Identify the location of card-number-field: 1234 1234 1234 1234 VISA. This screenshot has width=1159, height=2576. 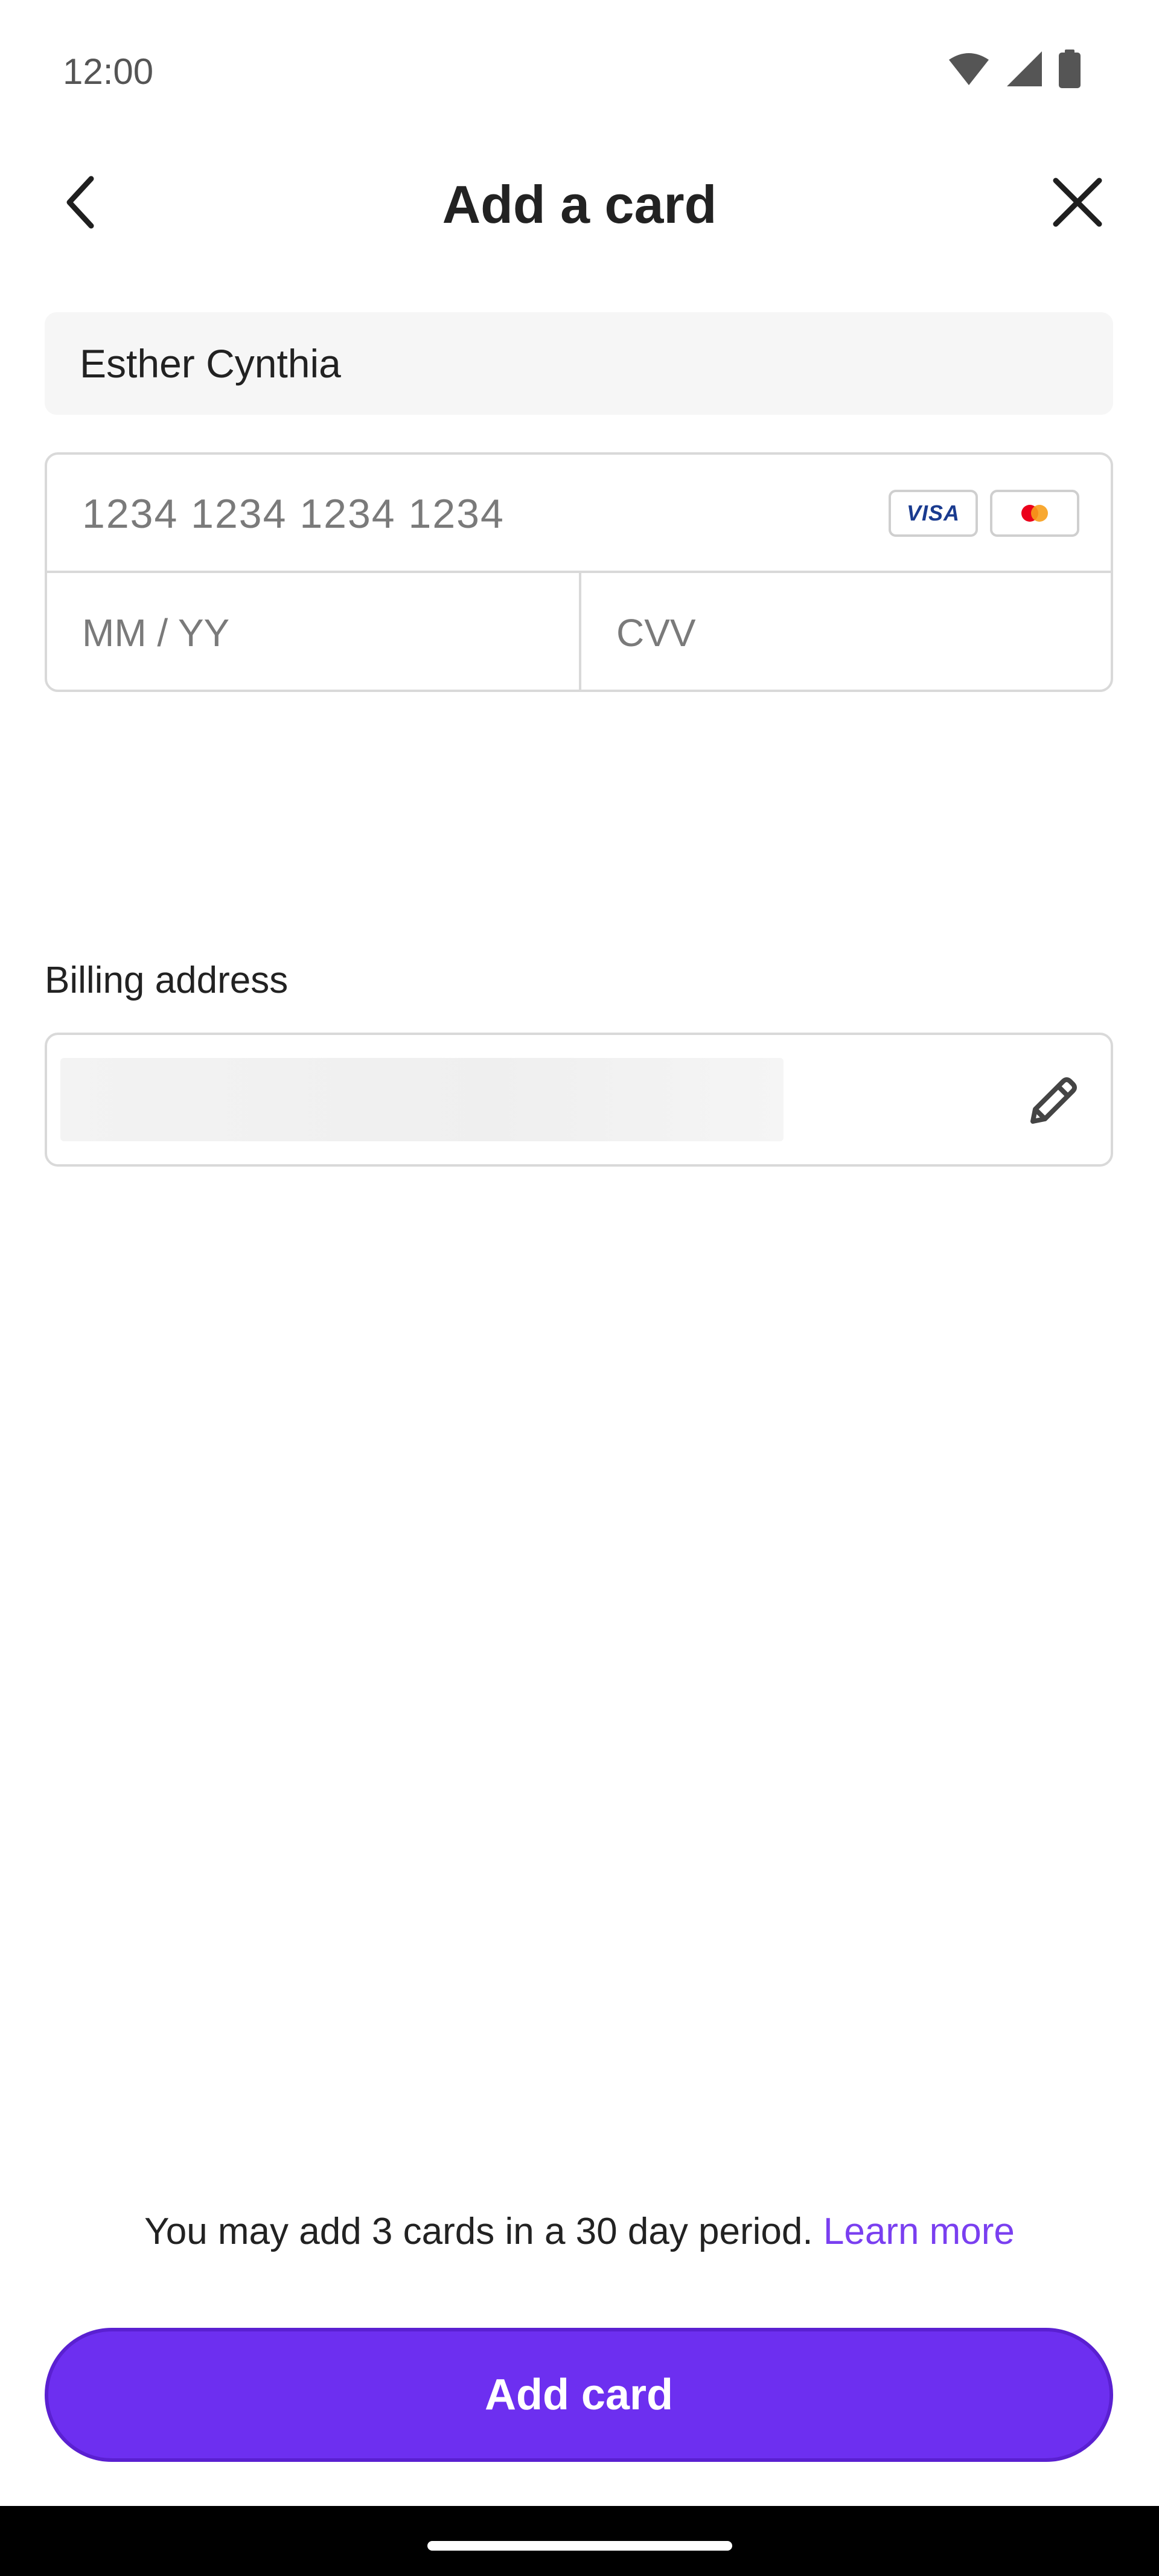
(579, 514).